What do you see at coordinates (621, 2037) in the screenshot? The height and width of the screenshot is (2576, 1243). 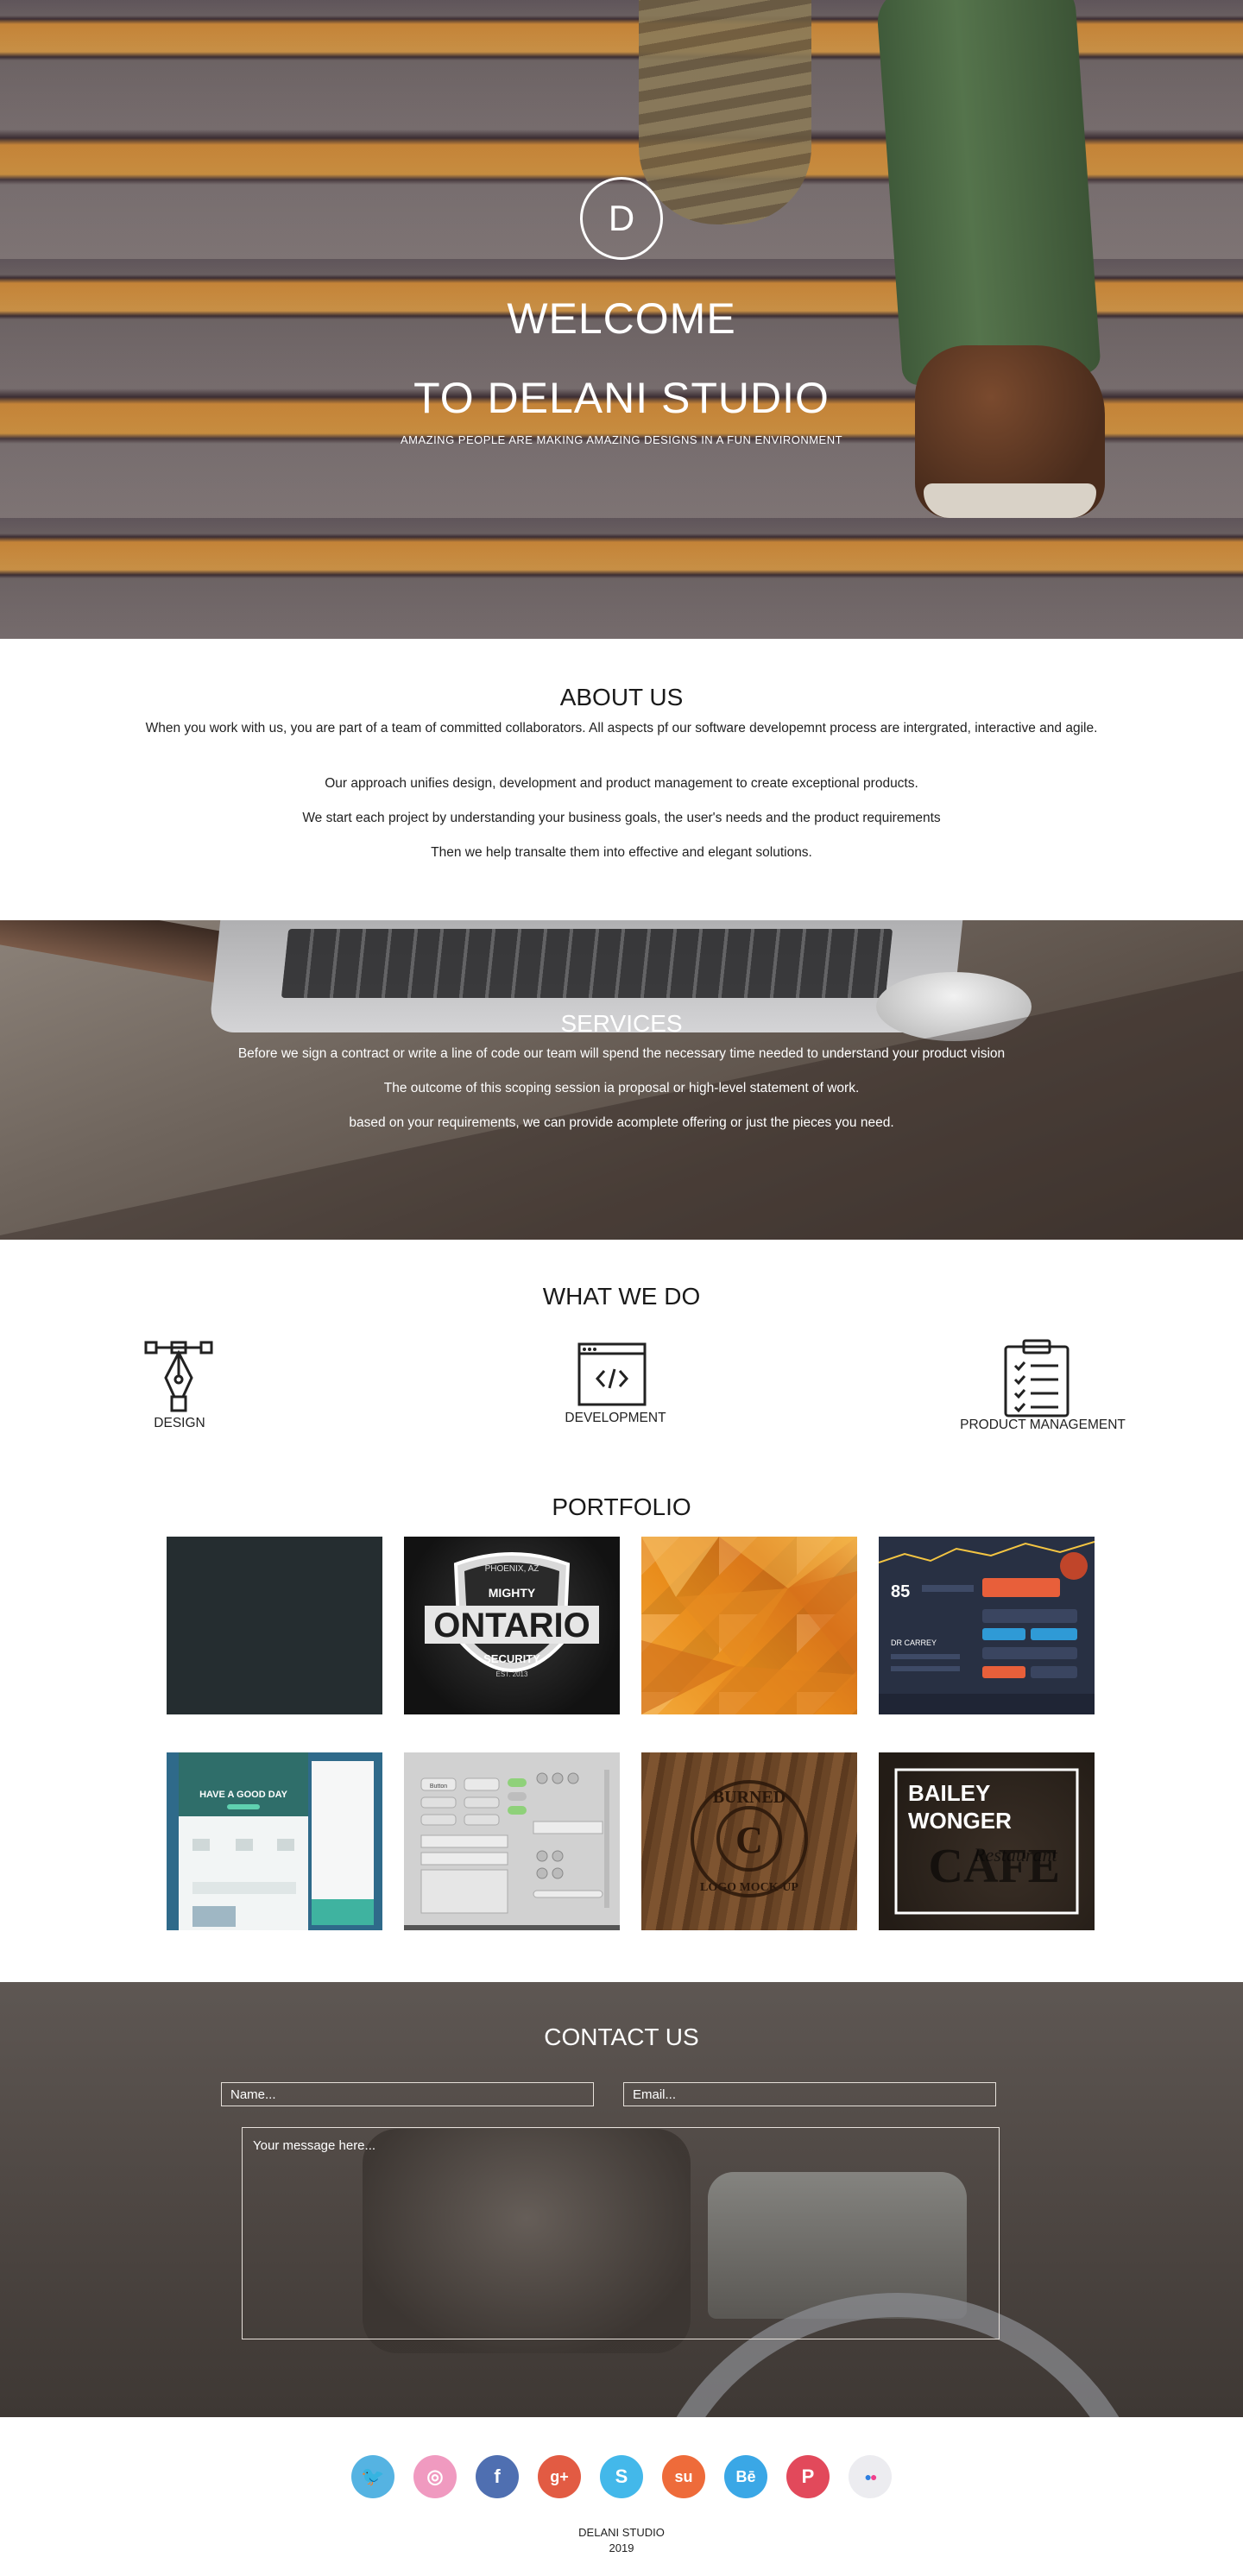 I see `contact-title: CONTACT US` at bounding box center [621, 2037].